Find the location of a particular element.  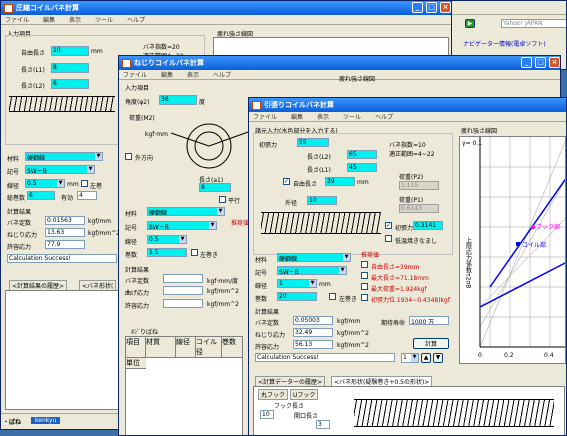

menu-bar: ファイル 編集 表示 ツール ヘルプ is located at coordinates (226, 20).